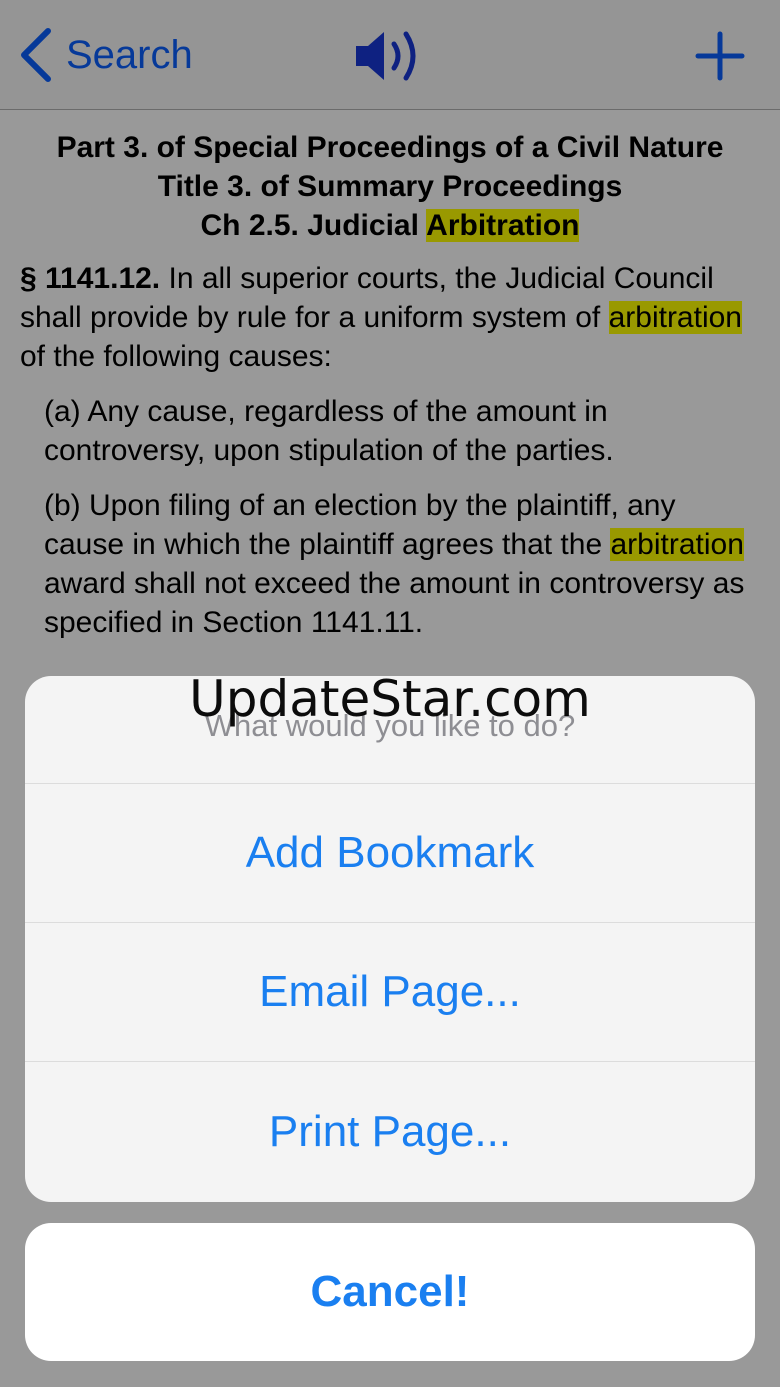 The width and height of the screenshot is (780, 1387). I want to click on cancel-button: Cancel!, so click(390, 1292).